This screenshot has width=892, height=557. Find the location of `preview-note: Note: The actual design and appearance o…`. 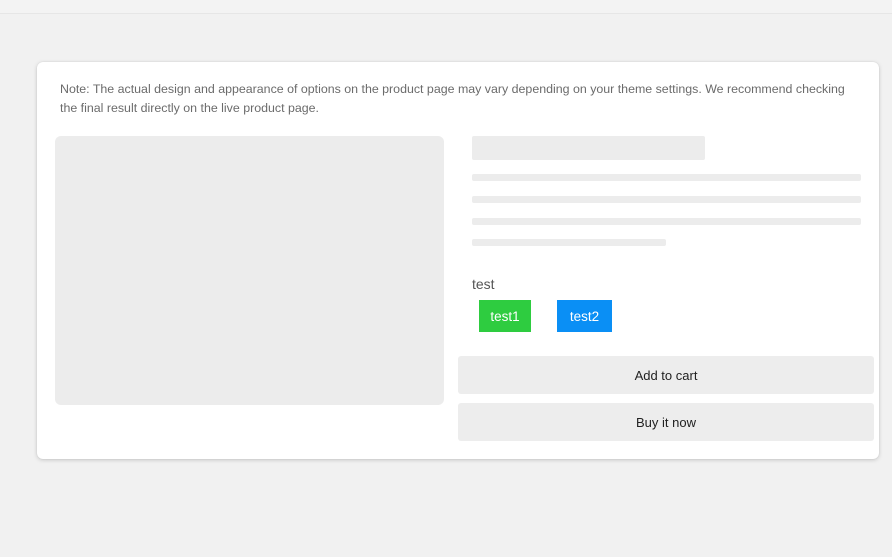

preview-note: Note: The actual design and appearance o… is located at coordinates (452, 98).